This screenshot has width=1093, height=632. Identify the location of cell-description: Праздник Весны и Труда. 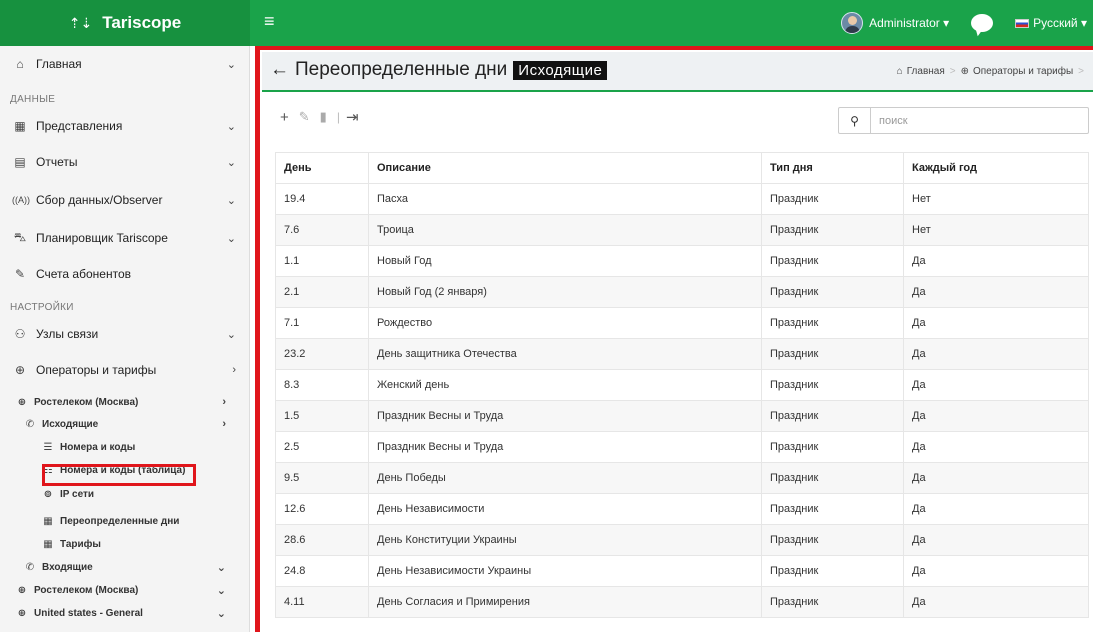
(565, 416).